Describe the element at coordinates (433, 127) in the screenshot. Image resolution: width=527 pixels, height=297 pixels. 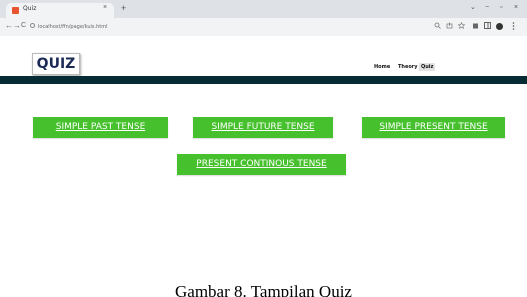
I see `simple-present-tense-button: SIMPLE PRESENT TENSE` at that location.